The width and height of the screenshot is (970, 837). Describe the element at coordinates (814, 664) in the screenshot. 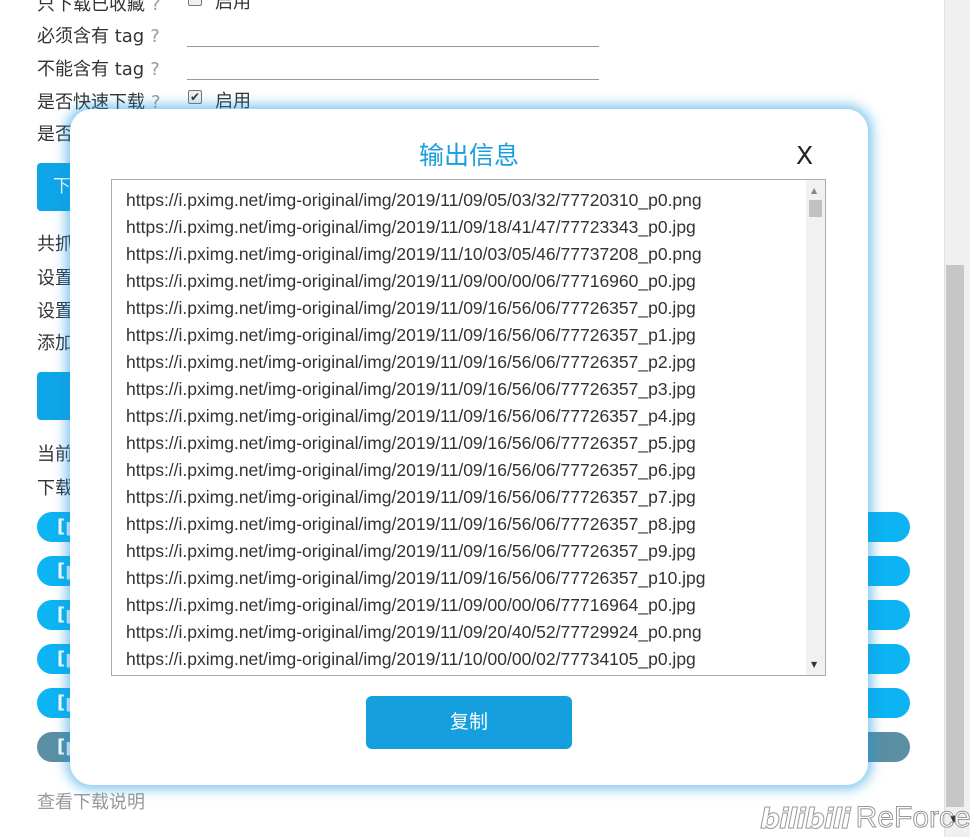

I see `chevron-down-icon: ▼` at that location.